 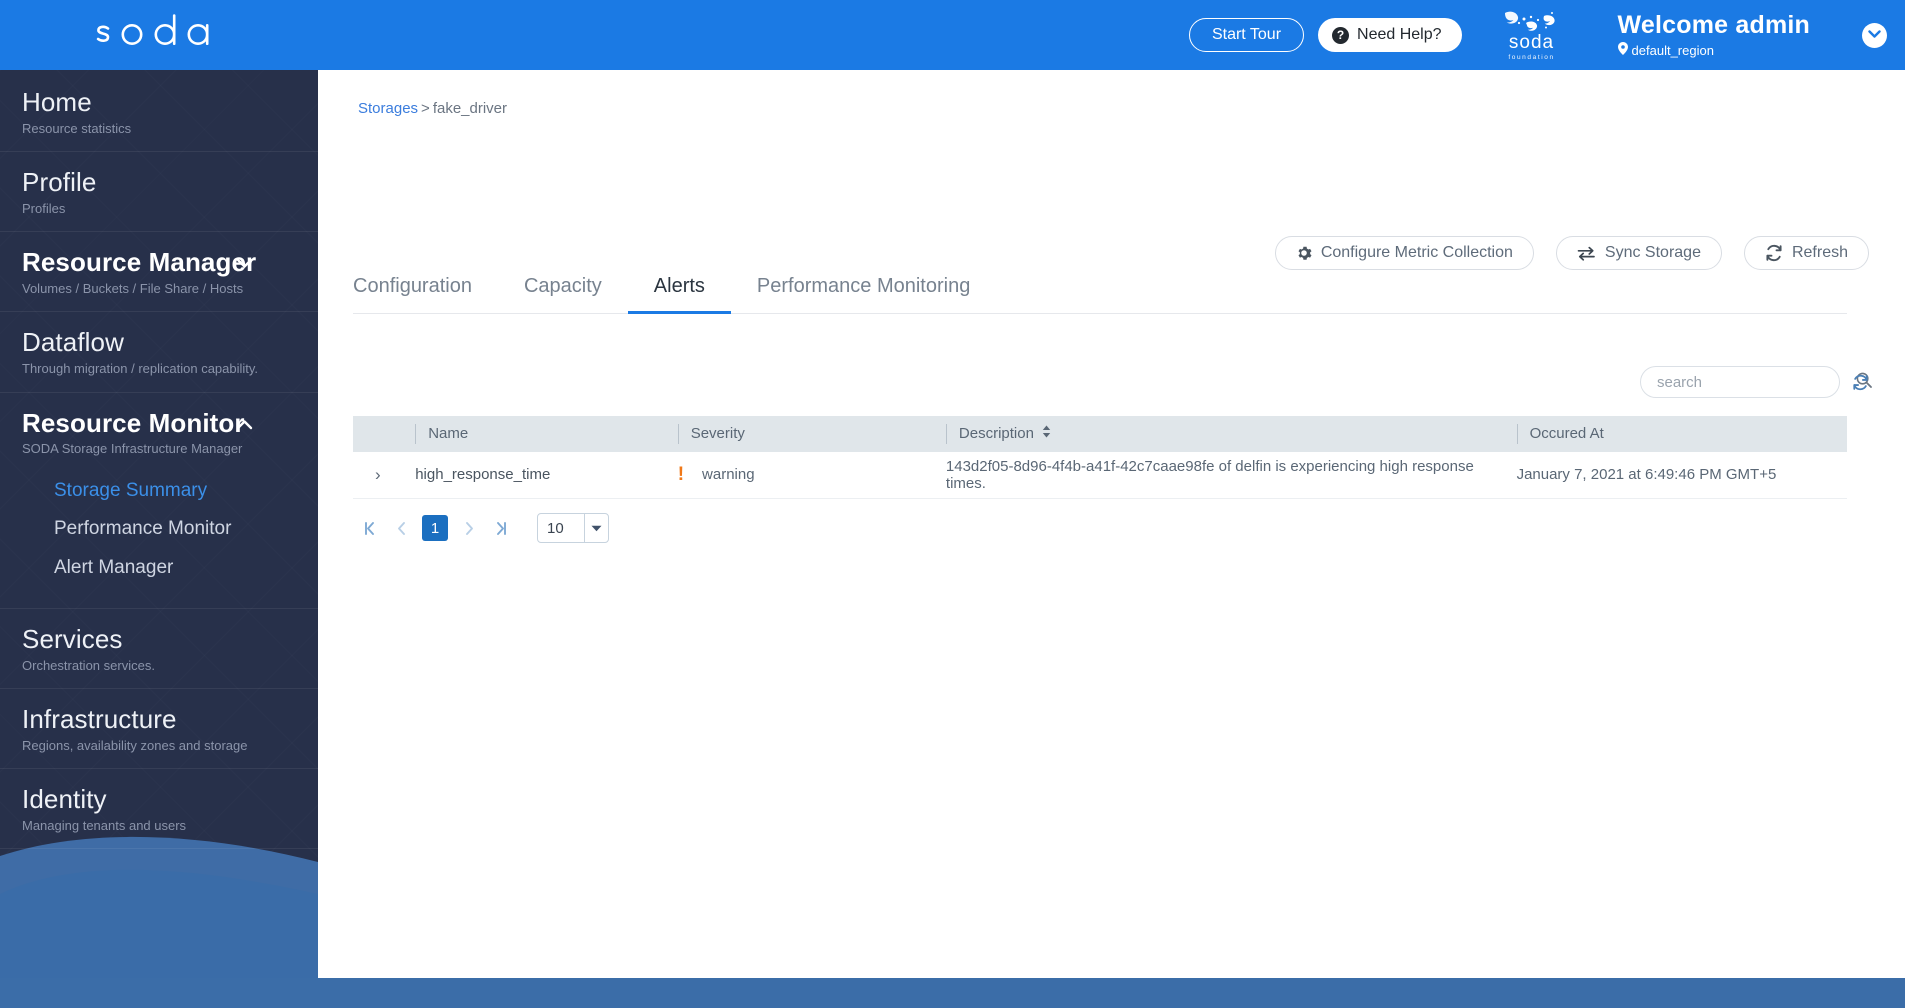 I want to click on sidebar-item-subtitle: Volumes / Buckets / File Share / Hosts, so click(x=133, y=289).